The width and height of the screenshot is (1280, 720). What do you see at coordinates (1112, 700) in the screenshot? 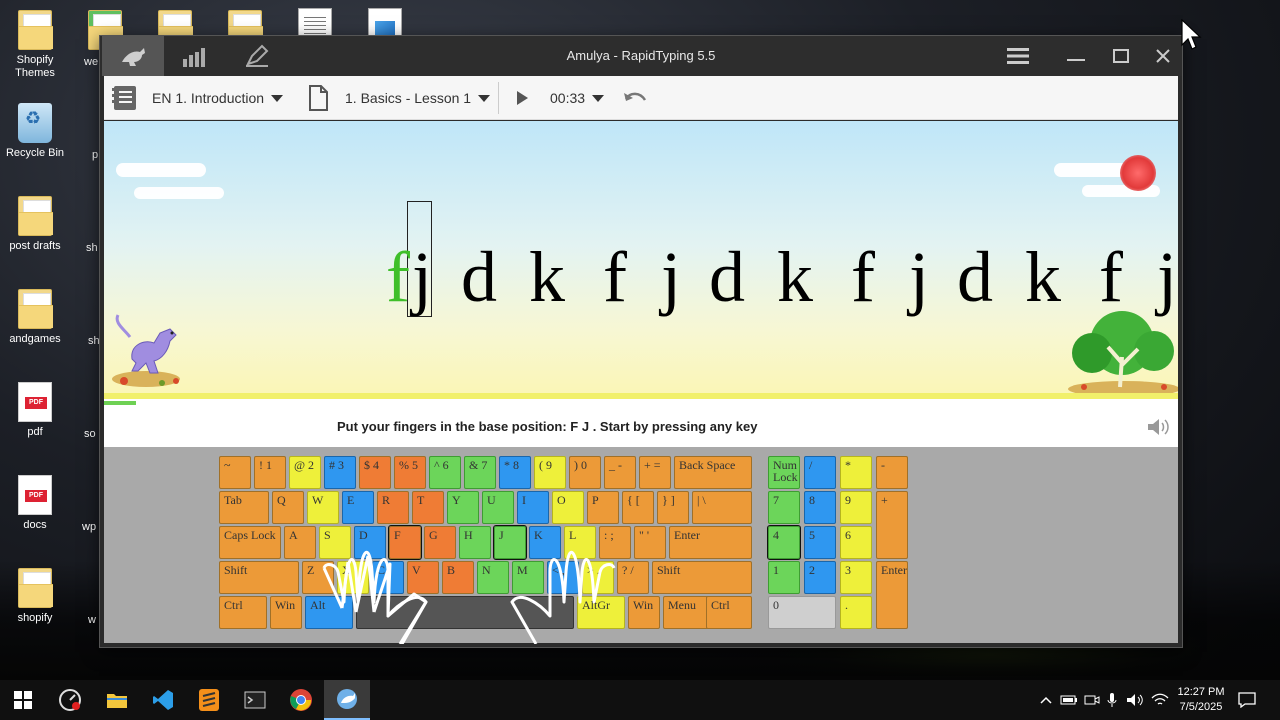
I see `tray-microphone` at bounding box center [1112, 700].